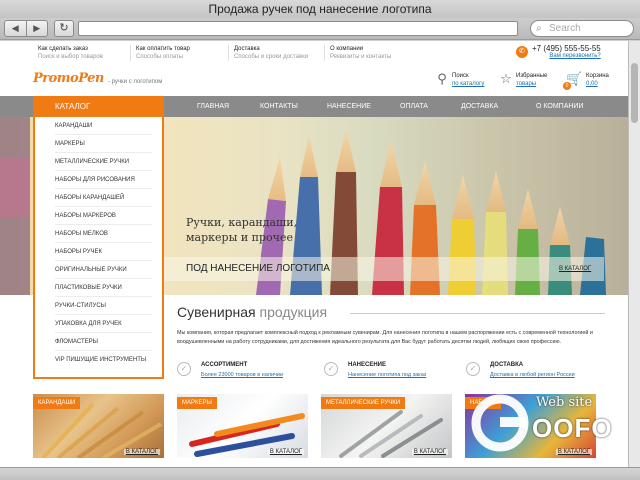  I want to click on info-sub: Реквизиты и контакты, so click(361, 57).